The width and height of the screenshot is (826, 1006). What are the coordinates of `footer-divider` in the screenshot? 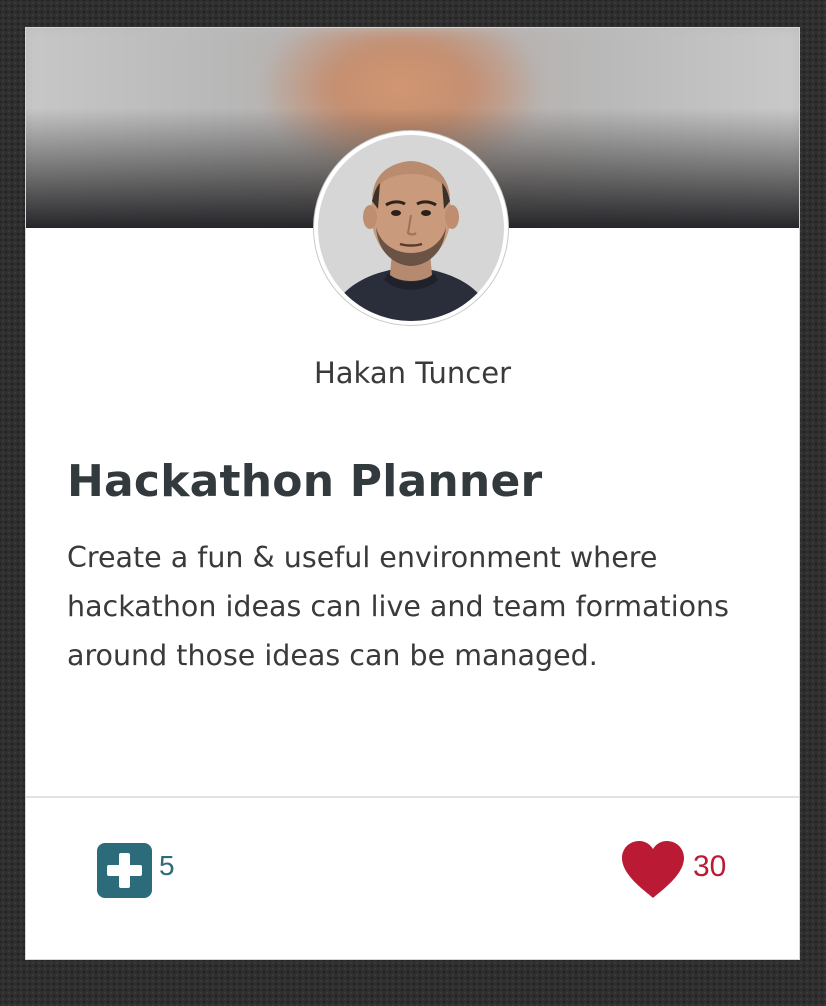 It's located at (412, 797).